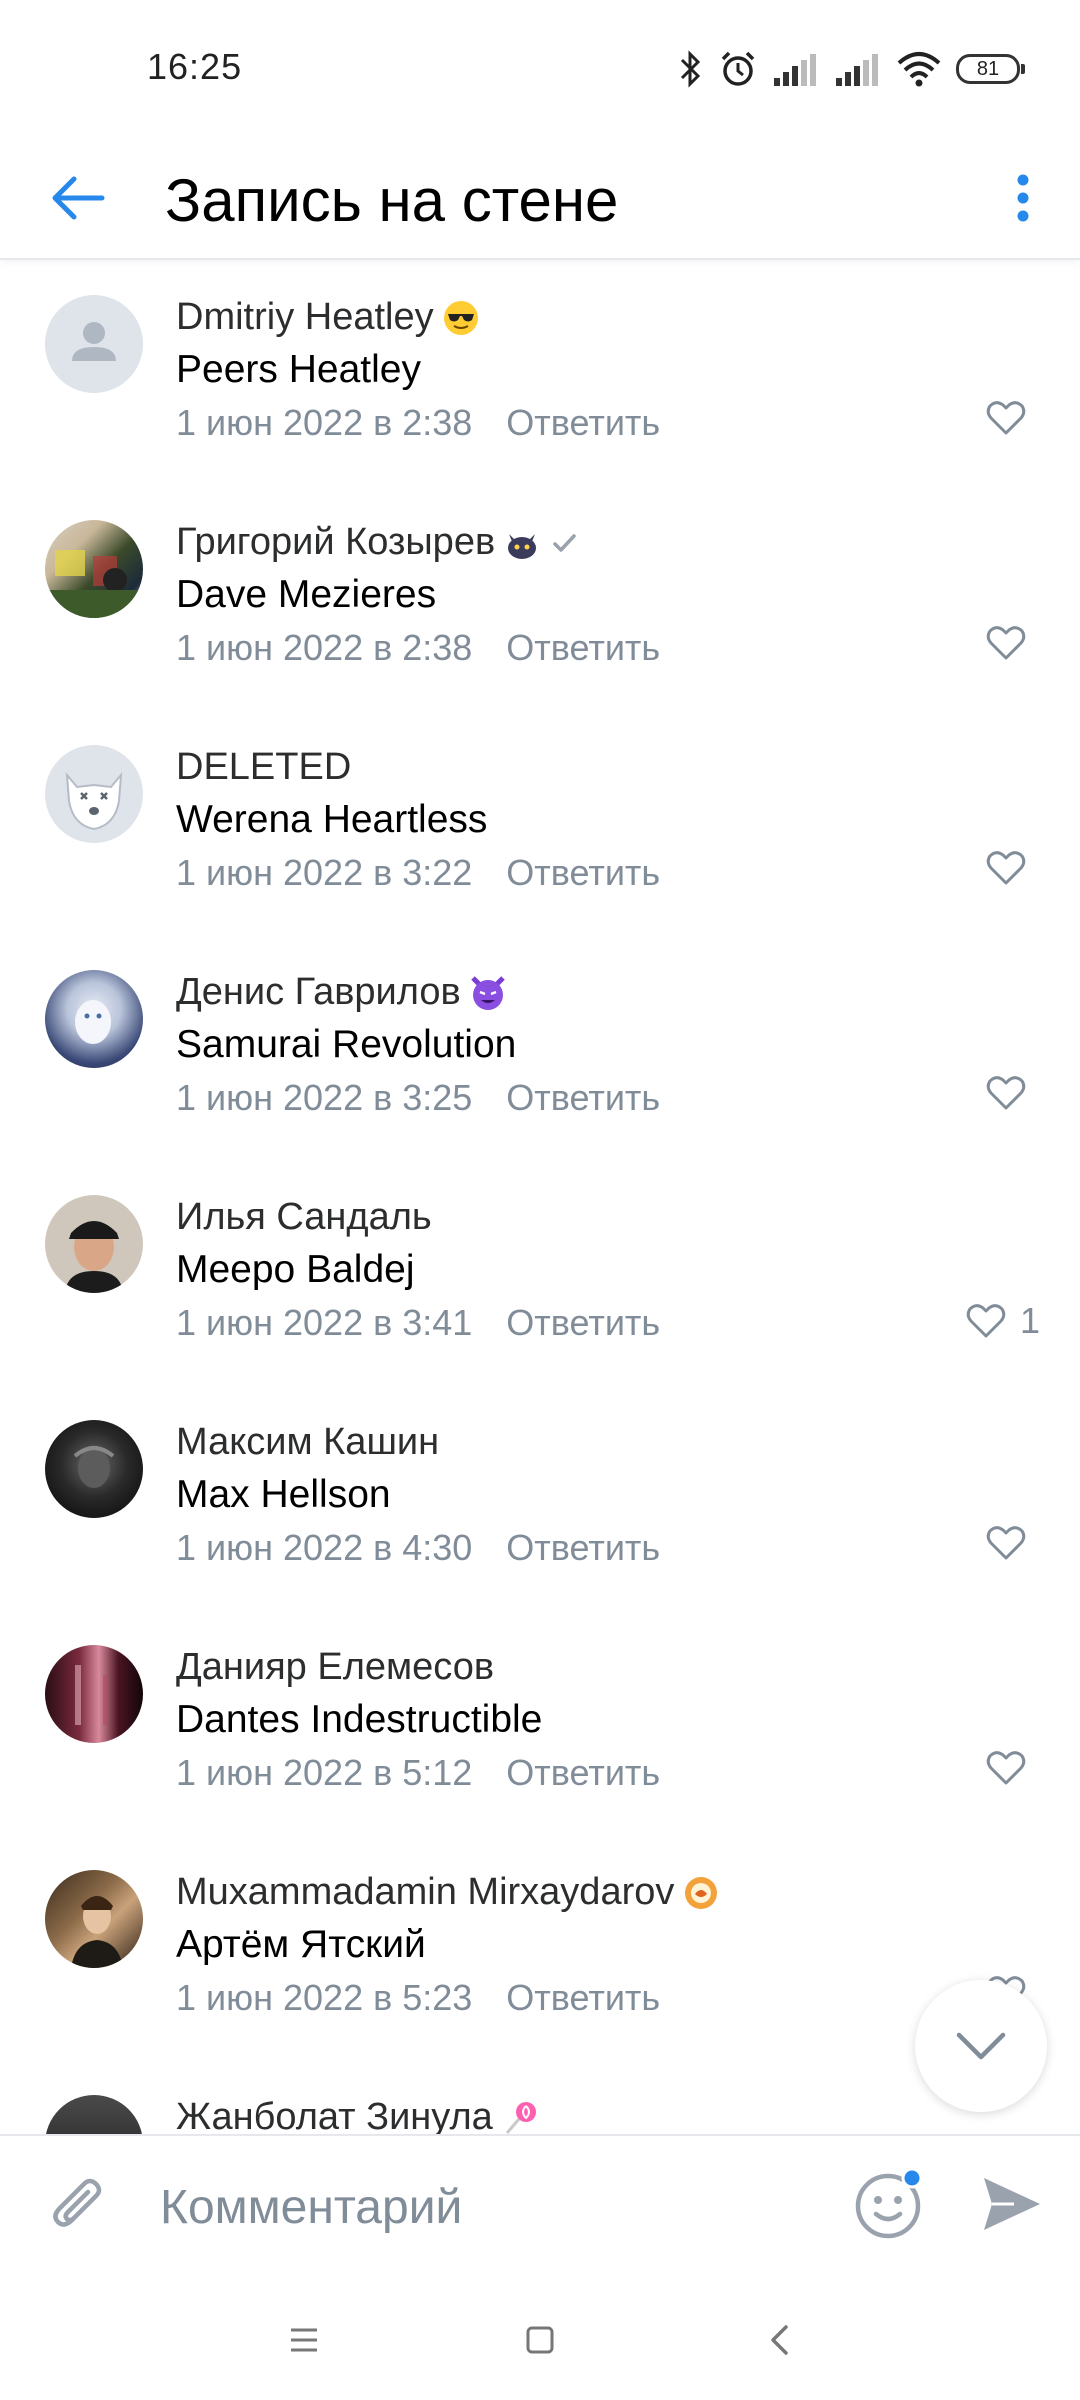 The image size is (1080, 2400). What do you see at coordinates (690, 69) in the screenshot?
I see `bluetooth-icon` at bounding box center [690, 69].